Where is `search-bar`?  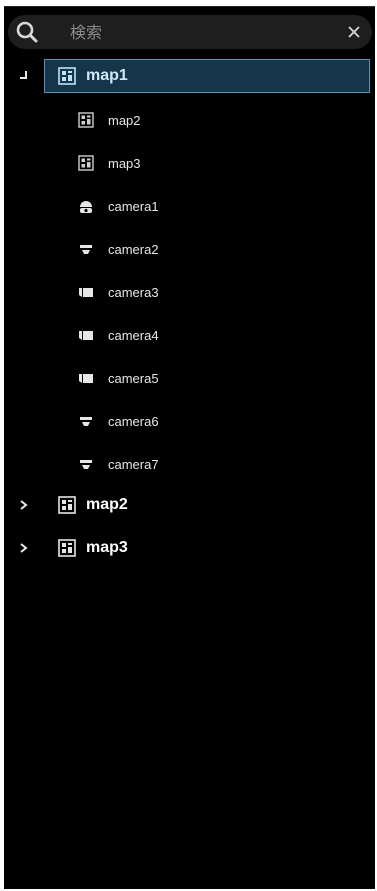
search-bar is located at coordinates (190, 32).